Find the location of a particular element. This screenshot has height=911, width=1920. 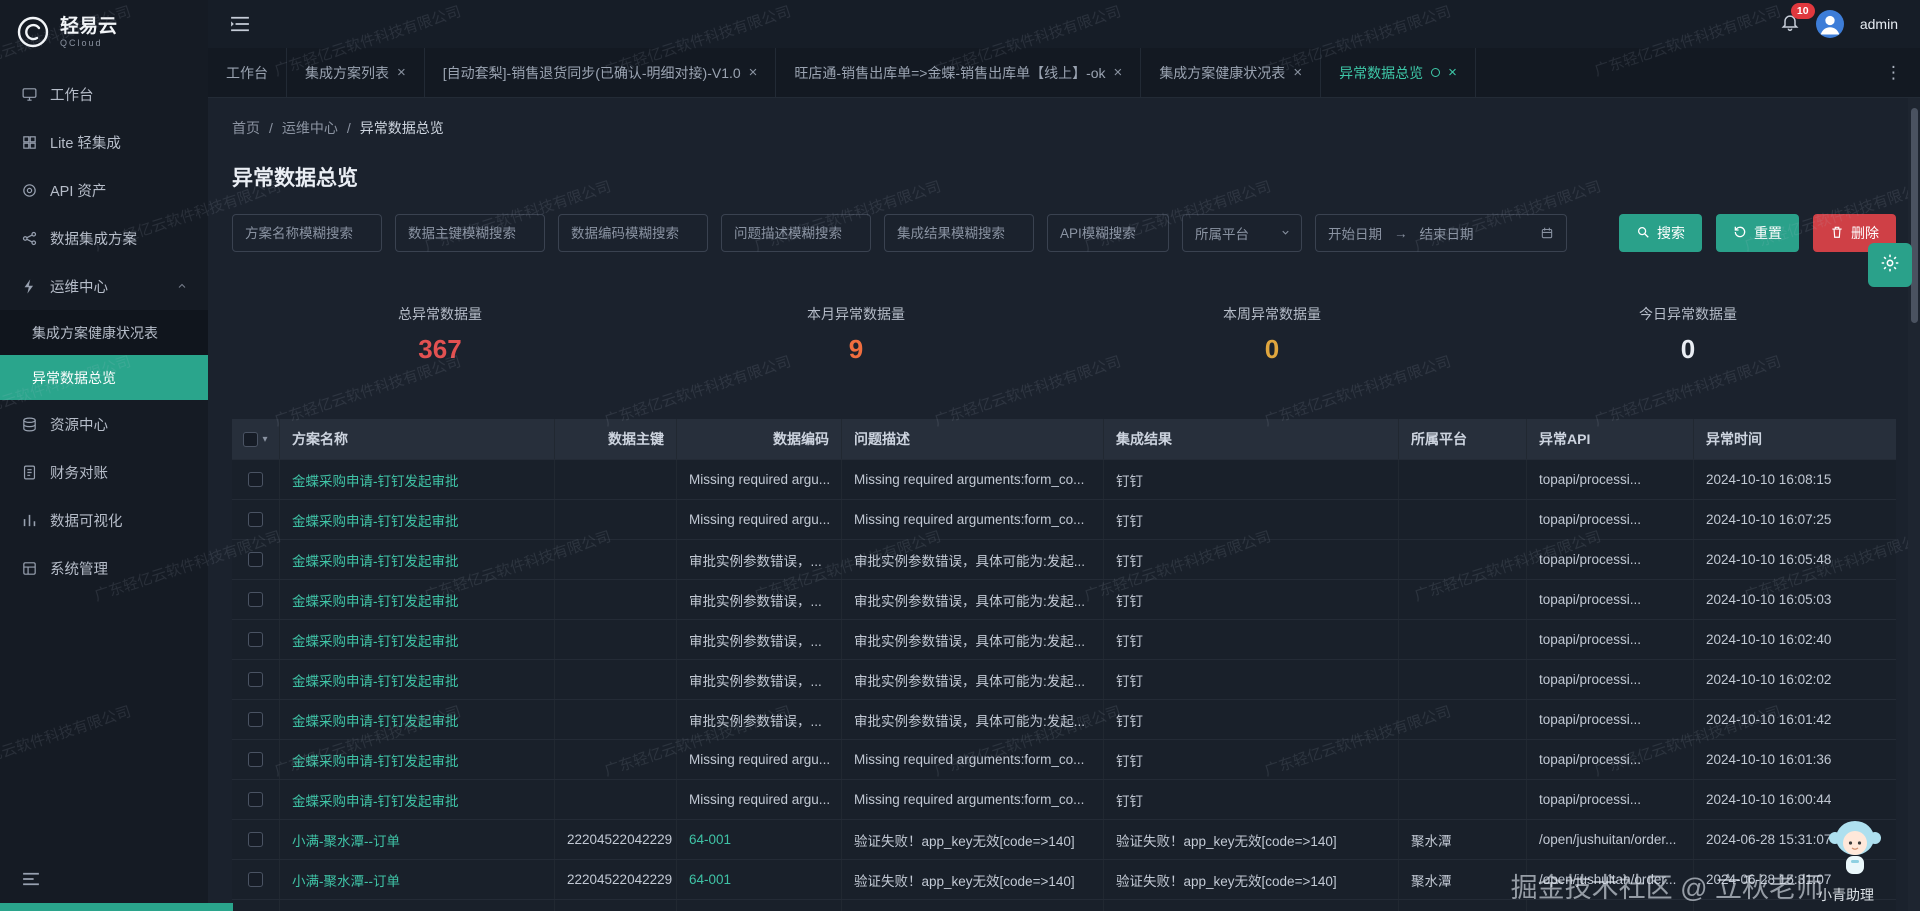

username: admin is located at coordinates (1879, 24).